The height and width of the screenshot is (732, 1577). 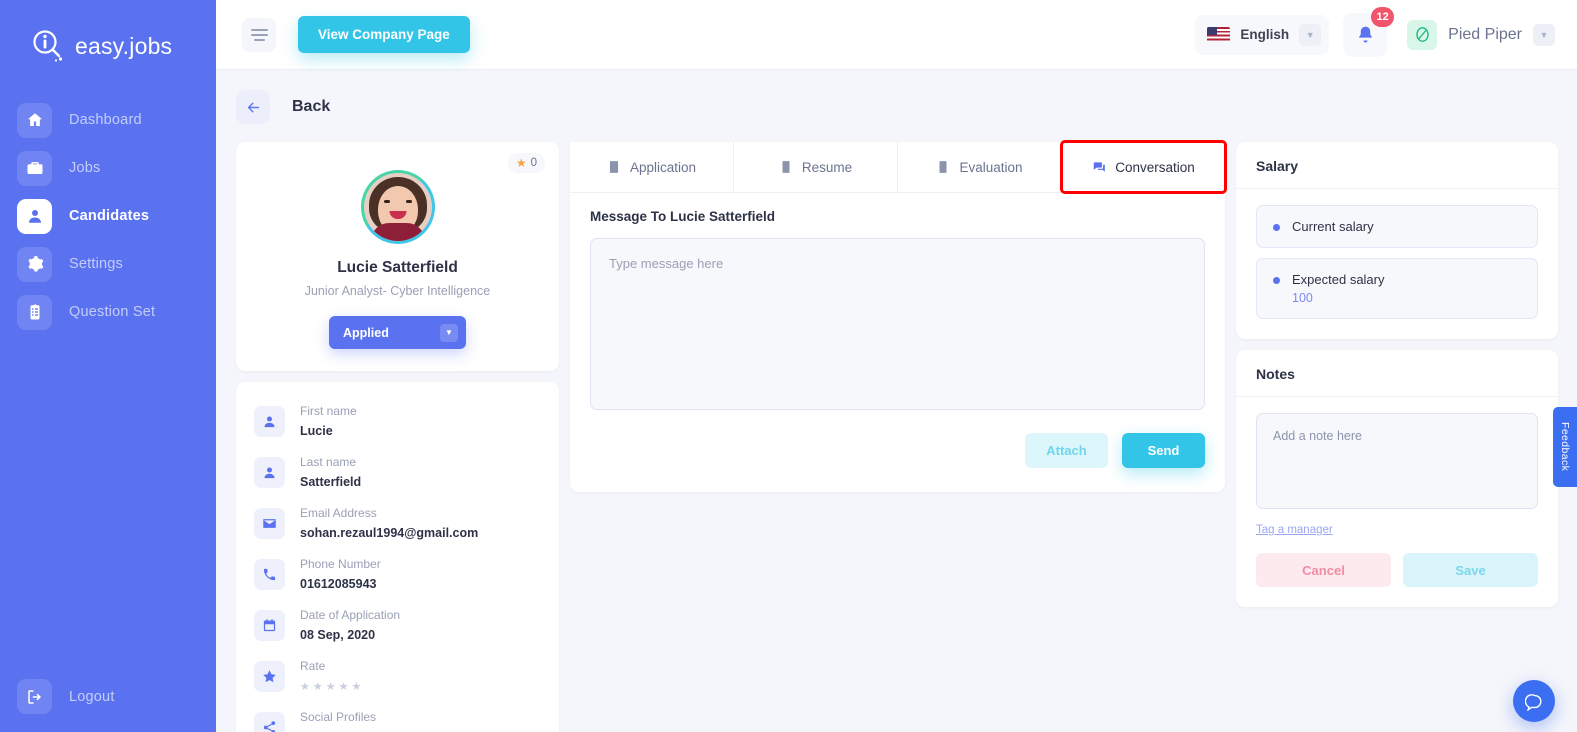 I want to click on sidebar-item-dashboard: Dashboard, so click(x=108, y=120).